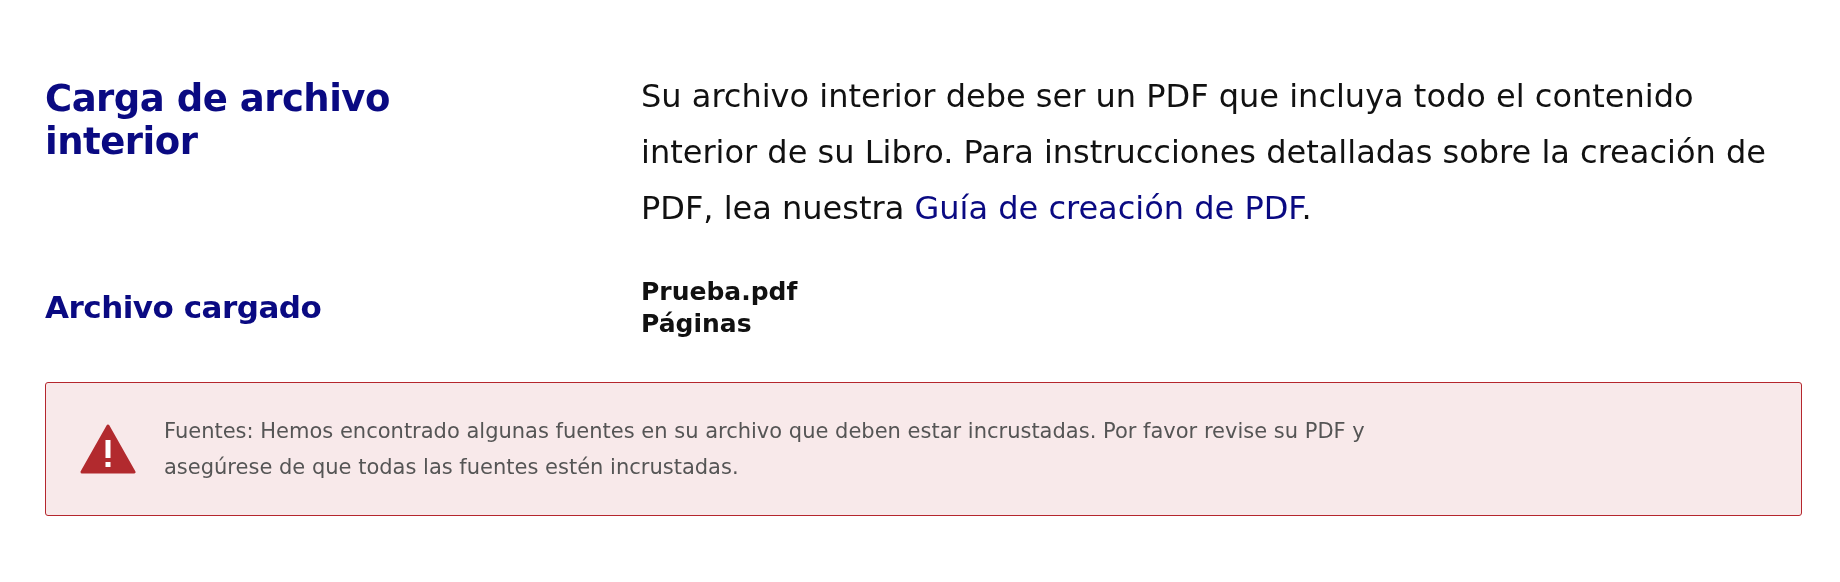 The width and height of the screenshot is (1840, 582). I want to click on file-info-text: Páginas, so click(697, 324).